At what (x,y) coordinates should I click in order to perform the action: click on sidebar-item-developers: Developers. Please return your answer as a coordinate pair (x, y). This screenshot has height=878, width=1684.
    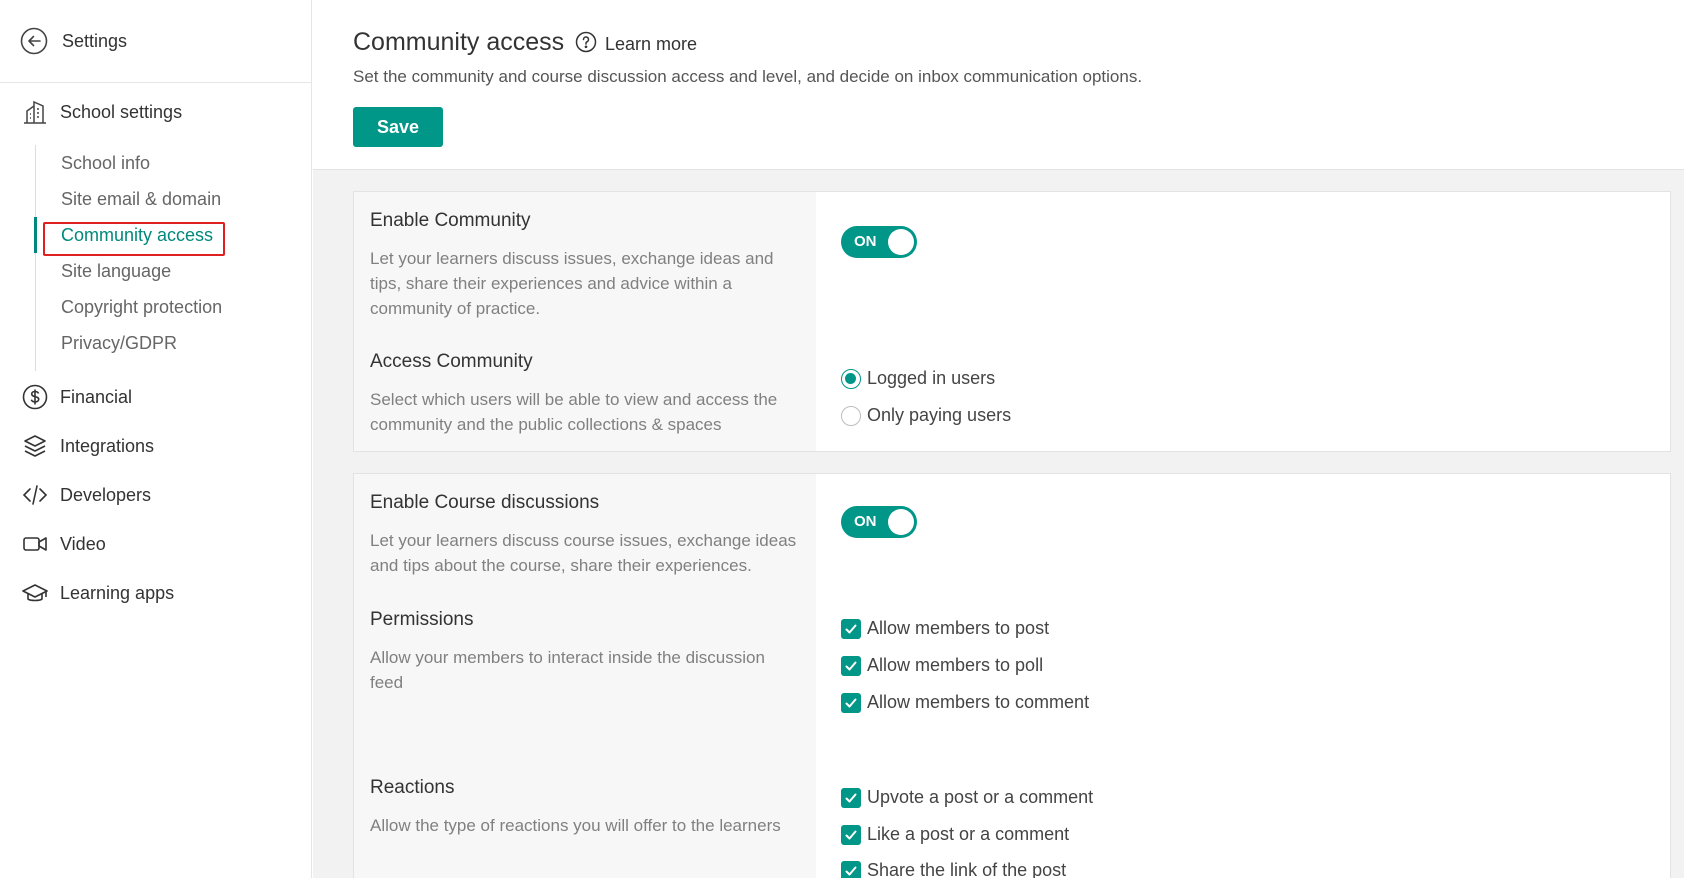
    Looking at the image, I should click on (86, 495).